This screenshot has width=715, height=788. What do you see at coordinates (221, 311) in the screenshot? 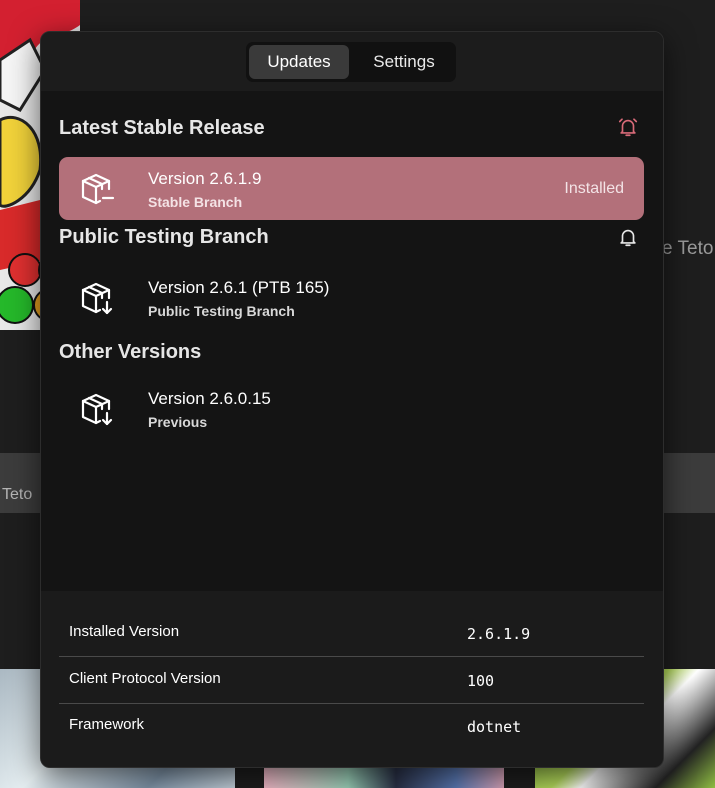
I see `release-branch: Public Testing Branch` at bounding box center [221, 311].